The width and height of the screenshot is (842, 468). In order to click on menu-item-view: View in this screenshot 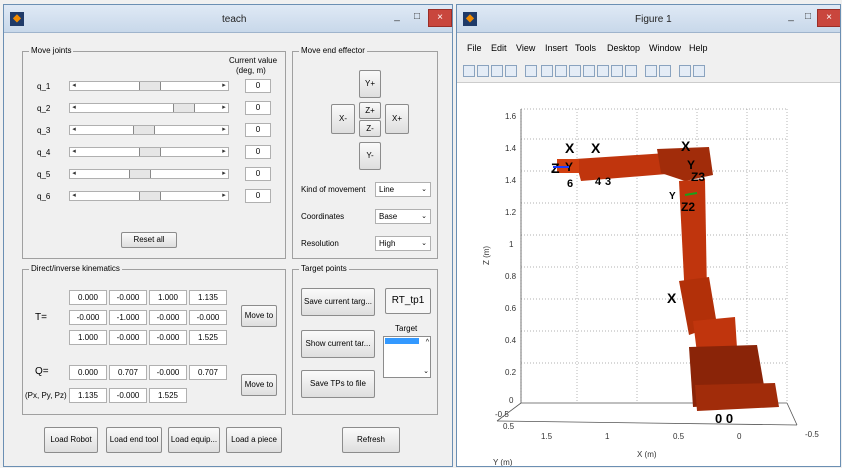, I will do `click(525, 48)`.